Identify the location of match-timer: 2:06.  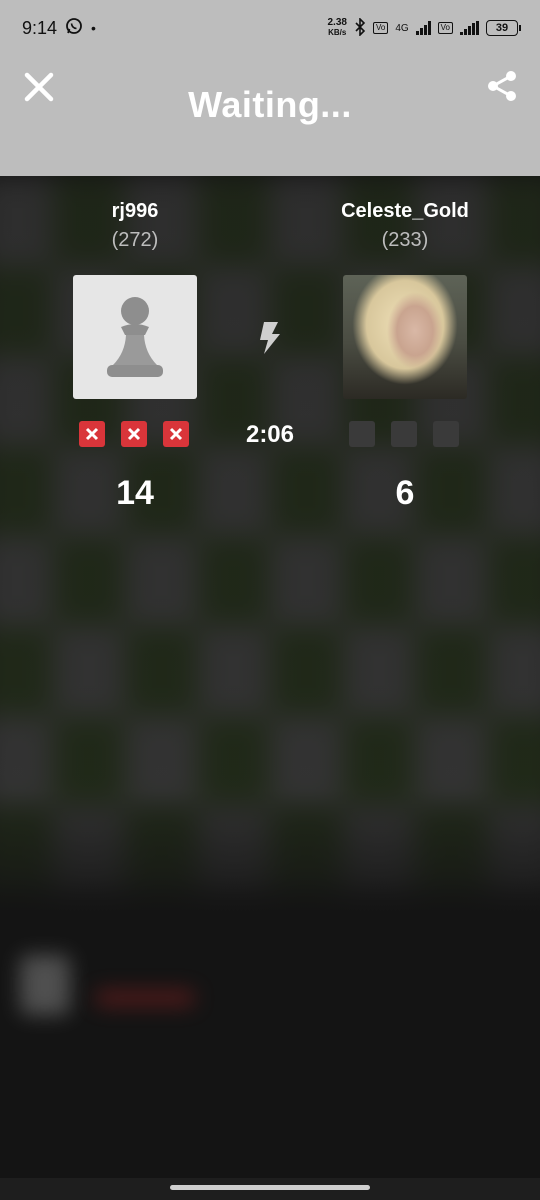
(270, 434).